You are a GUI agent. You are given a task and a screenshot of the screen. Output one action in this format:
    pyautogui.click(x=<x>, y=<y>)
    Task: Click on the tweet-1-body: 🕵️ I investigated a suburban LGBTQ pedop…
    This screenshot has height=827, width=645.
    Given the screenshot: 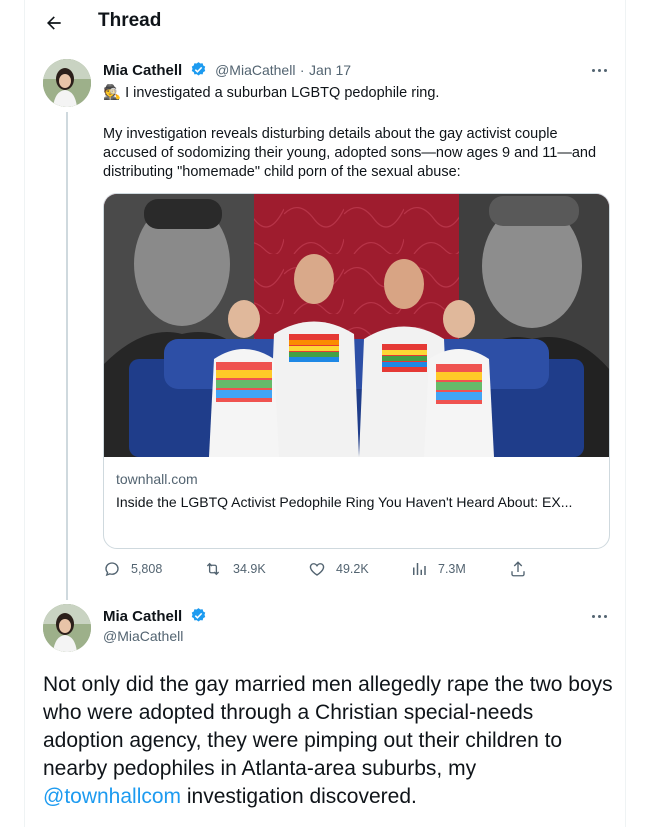 What is the action you would take?
    pyautogui.click(x=358, y=144)
    